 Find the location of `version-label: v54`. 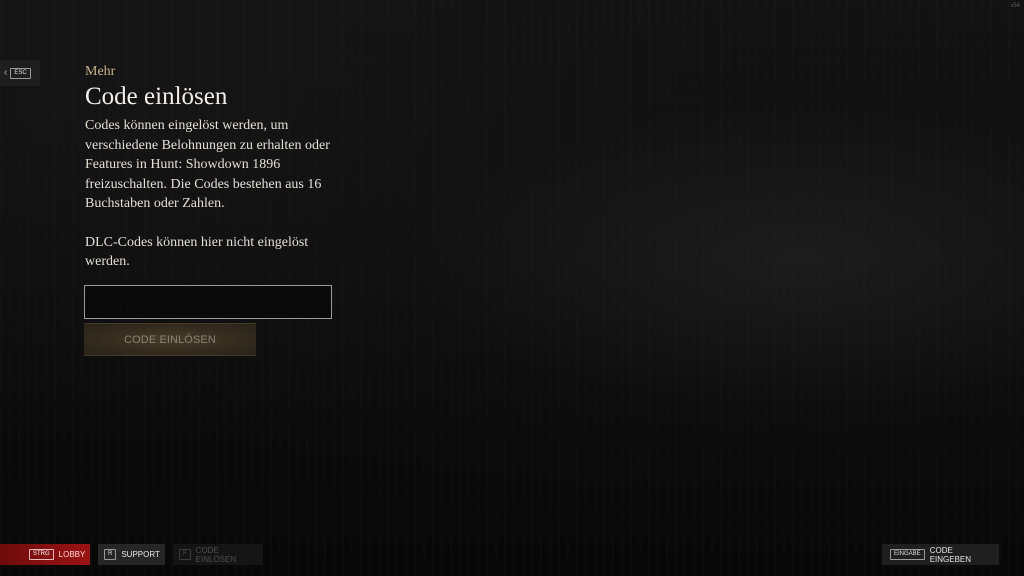

version-label: v54 is located at coordinates (1015, 6).